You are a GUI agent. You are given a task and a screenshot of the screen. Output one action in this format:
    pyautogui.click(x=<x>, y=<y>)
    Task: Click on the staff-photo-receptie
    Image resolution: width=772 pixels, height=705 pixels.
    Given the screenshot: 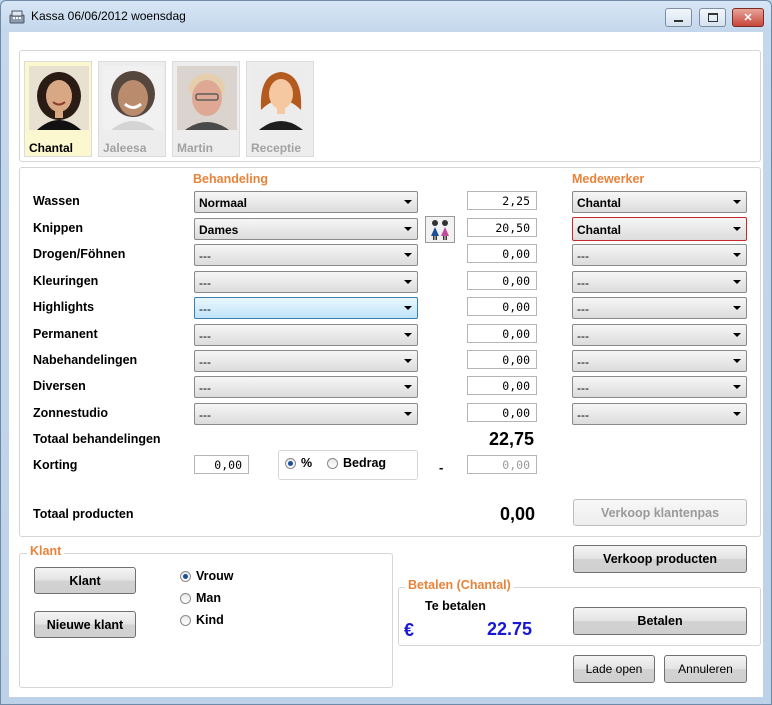 What is the action you would take?
    pyautogui.click(x=281, y=98)
    